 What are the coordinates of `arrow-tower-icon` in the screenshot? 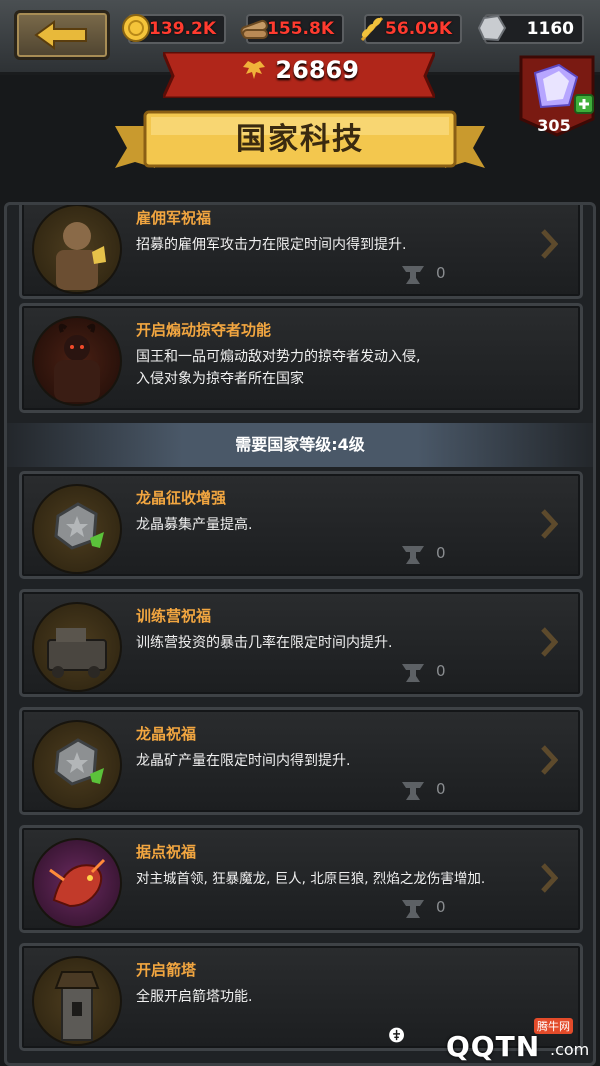 It's located at (77, 1001).